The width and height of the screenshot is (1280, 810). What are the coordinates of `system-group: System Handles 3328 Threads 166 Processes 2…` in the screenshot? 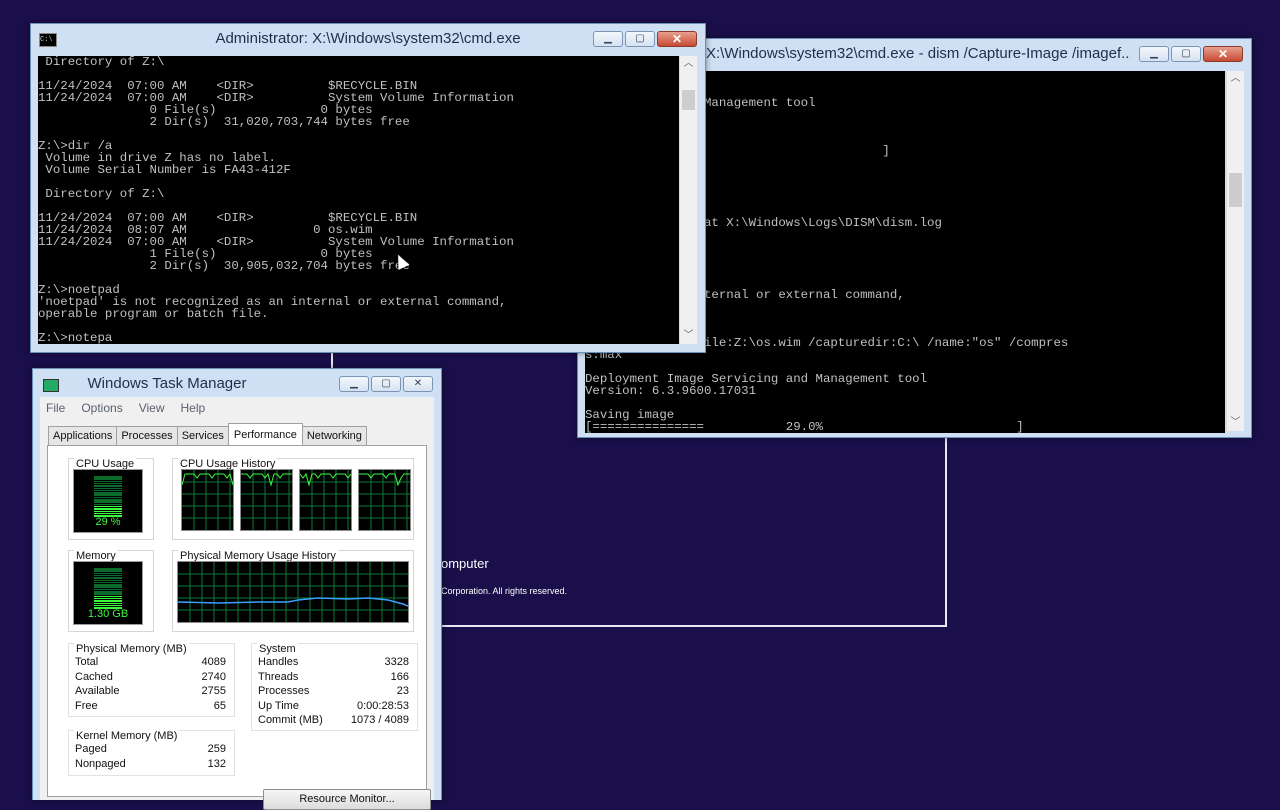 It's located at (334, 687).